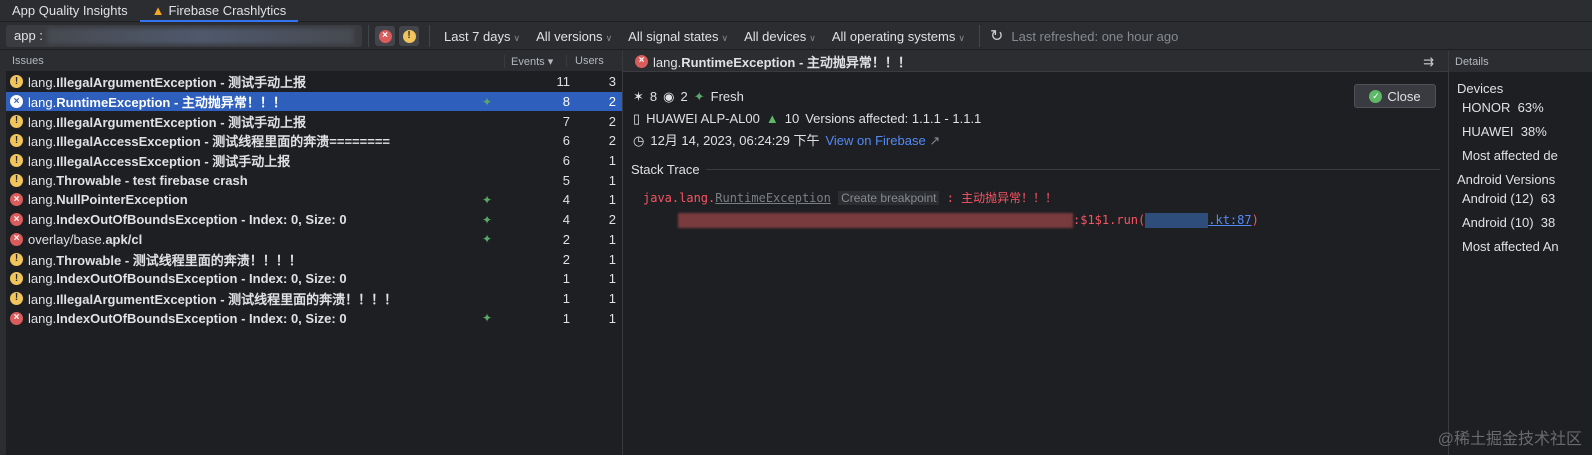  I want to click on issue-row: × lang.RuntimeException - 主动抛异常！！！ ✦ 8 2, so click(314, 101).